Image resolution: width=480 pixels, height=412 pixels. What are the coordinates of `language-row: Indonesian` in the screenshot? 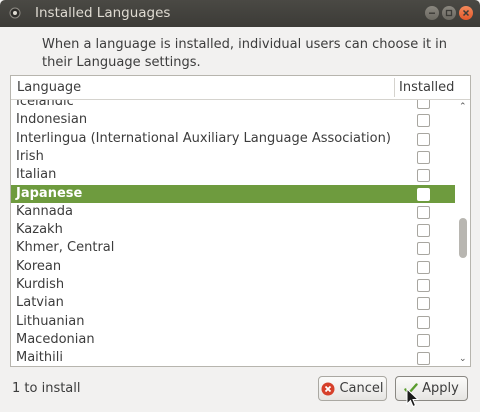 It's located at (233, 120).